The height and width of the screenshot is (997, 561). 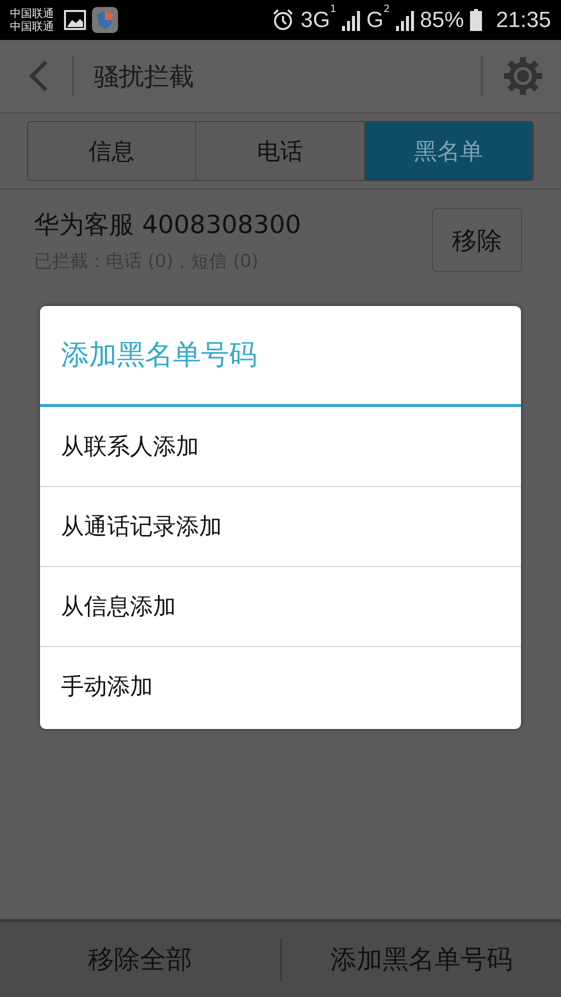 I want to click on network-type: G, so click(x=375, y=20).